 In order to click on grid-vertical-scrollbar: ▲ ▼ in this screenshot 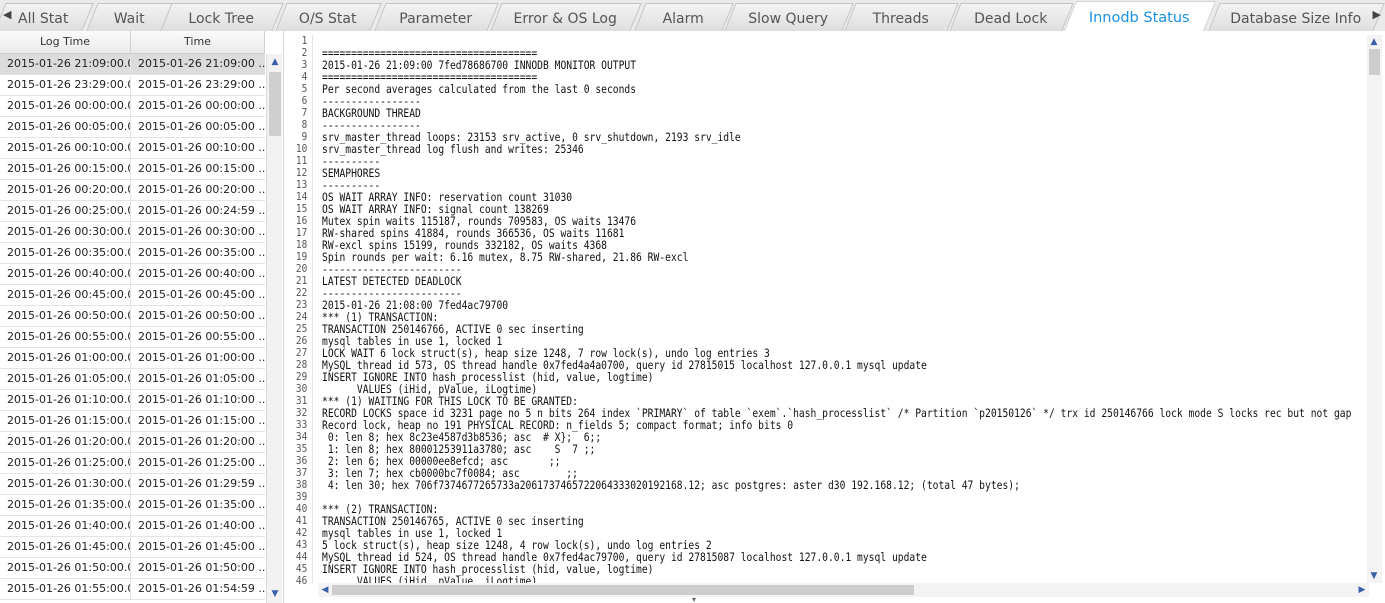, I will do `click(274, 328)`.